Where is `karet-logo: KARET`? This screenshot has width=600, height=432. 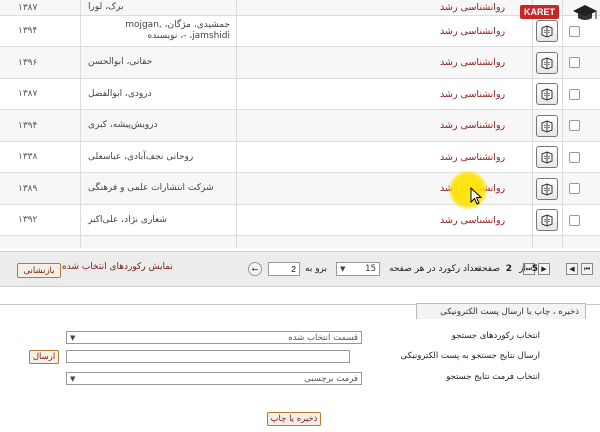 karet-logo: KARET is located at coordinates (559, 13).